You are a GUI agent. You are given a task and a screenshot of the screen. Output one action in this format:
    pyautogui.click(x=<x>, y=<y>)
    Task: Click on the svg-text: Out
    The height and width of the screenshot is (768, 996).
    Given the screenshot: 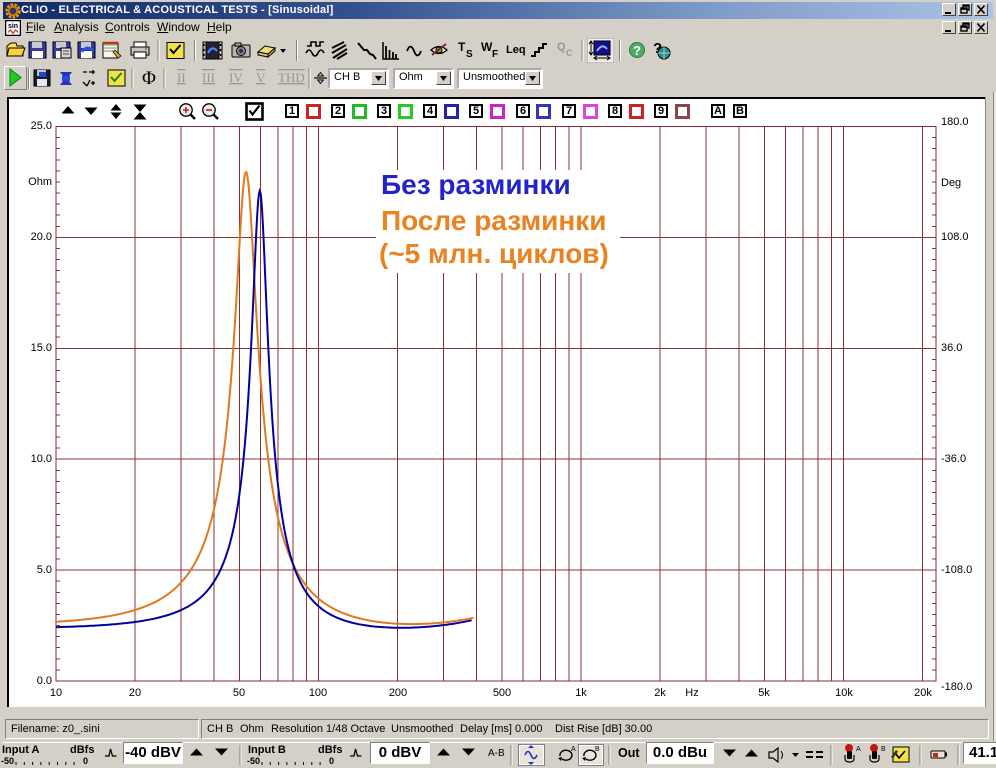 What is the action you would take?
    pyautogui.click(x=629, y=753)
    